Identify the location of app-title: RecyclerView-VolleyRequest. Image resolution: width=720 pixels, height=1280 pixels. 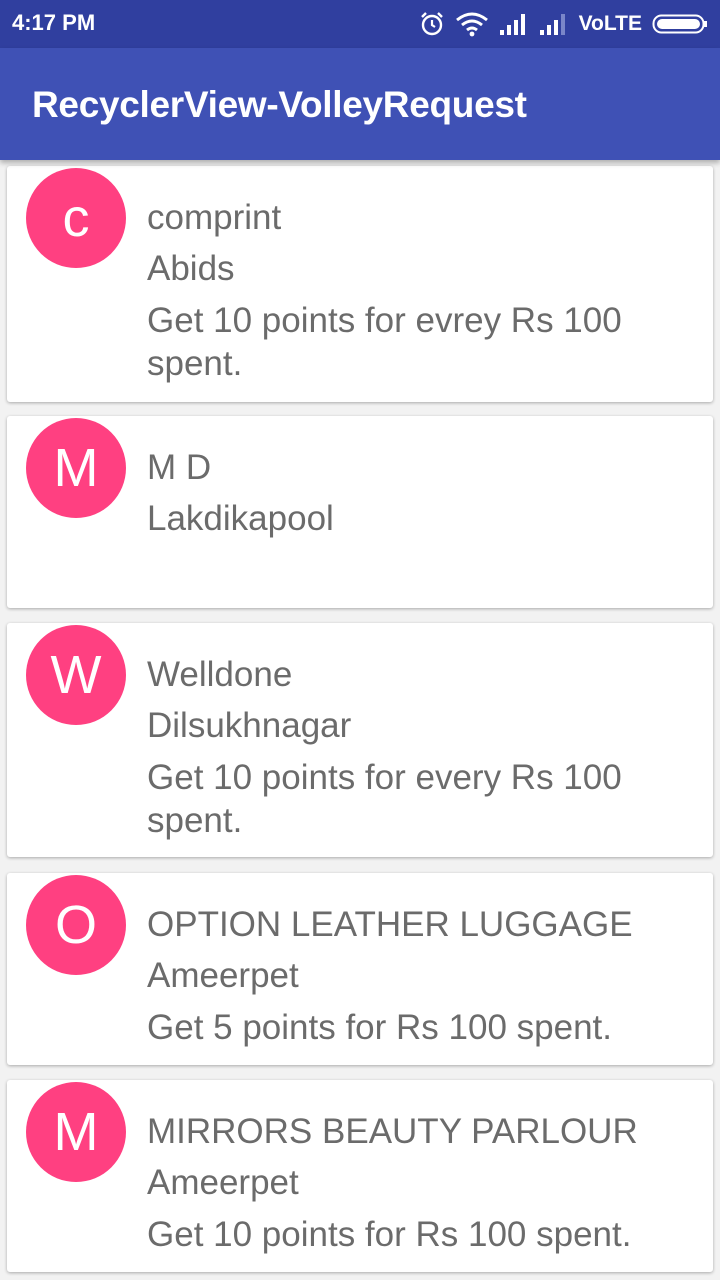
(279, 104).